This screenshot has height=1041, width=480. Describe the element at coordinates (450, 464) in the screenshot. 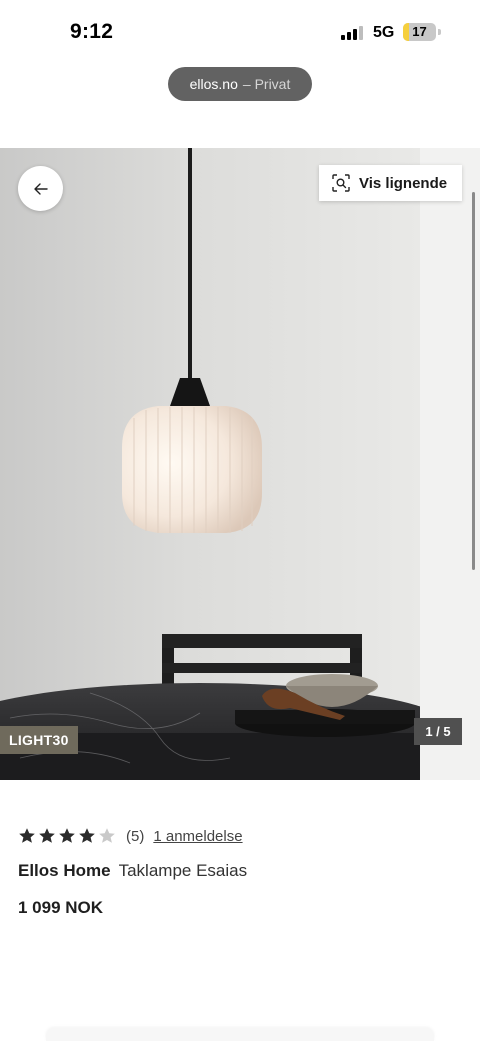

I see `next-image-peek` at that location.